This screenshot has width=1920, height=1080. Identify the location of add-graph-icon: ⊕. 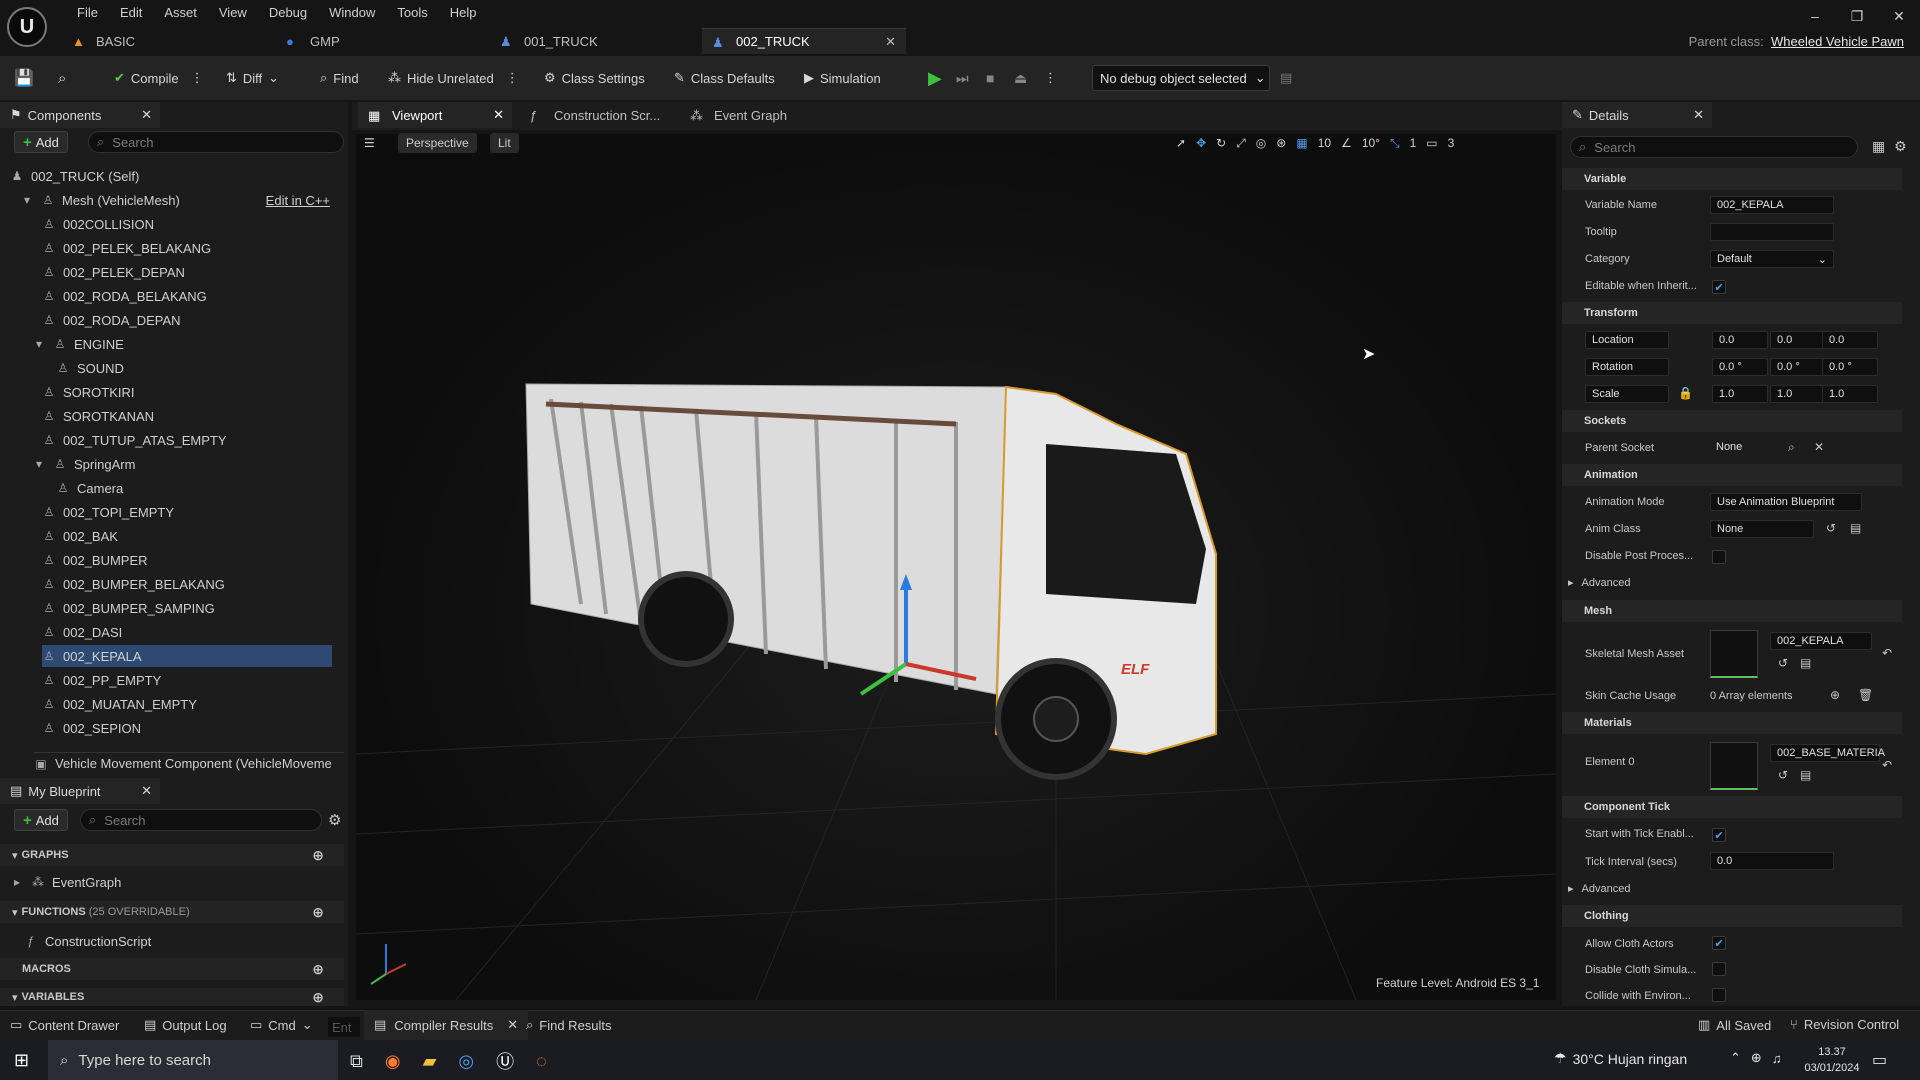
(318, 855).